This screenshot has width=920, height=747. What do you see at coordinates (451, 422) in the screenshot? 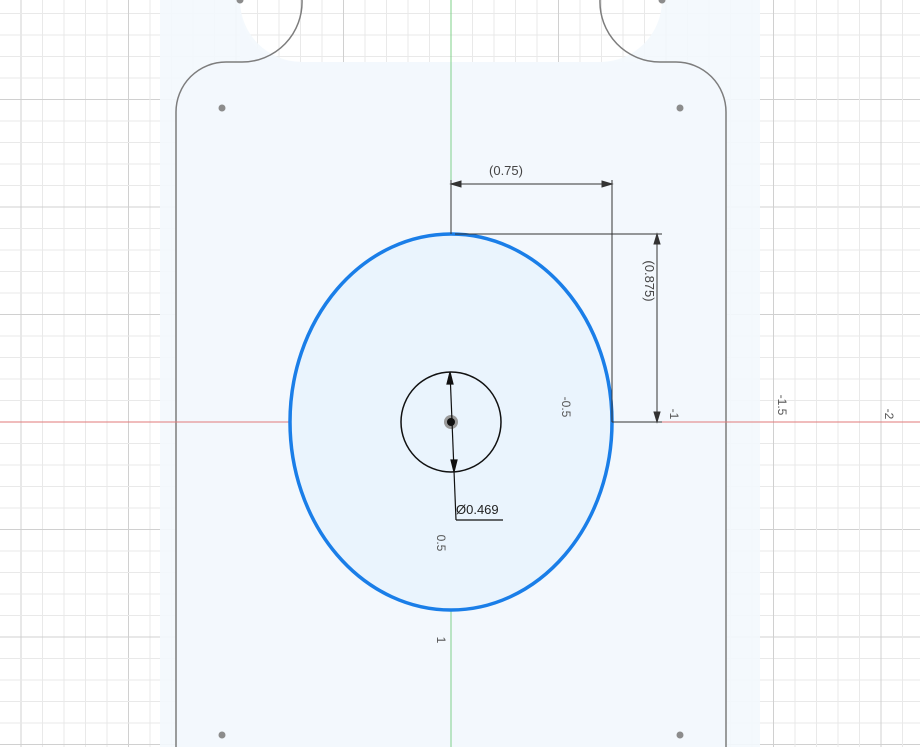
I see `origin-point` at bounding box center [451, 422].